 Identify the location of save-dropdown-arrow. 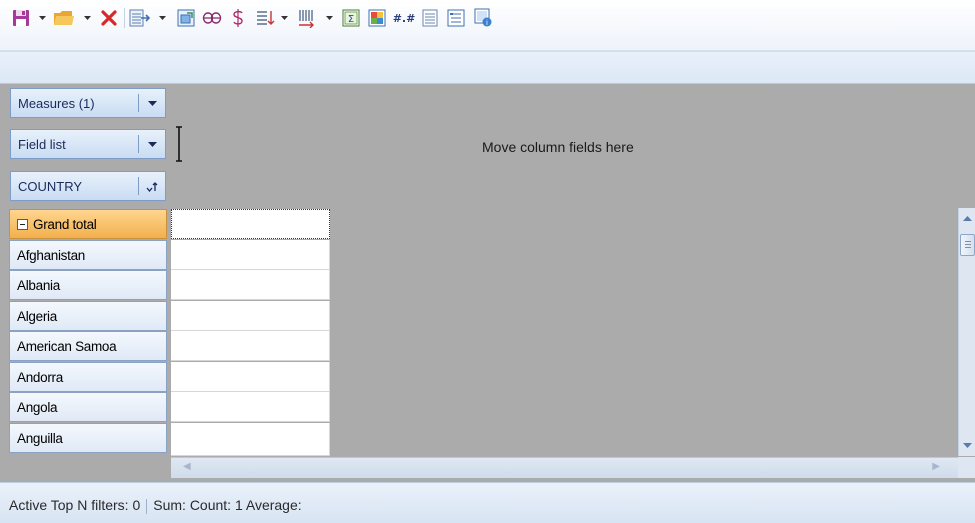
(42, 18).